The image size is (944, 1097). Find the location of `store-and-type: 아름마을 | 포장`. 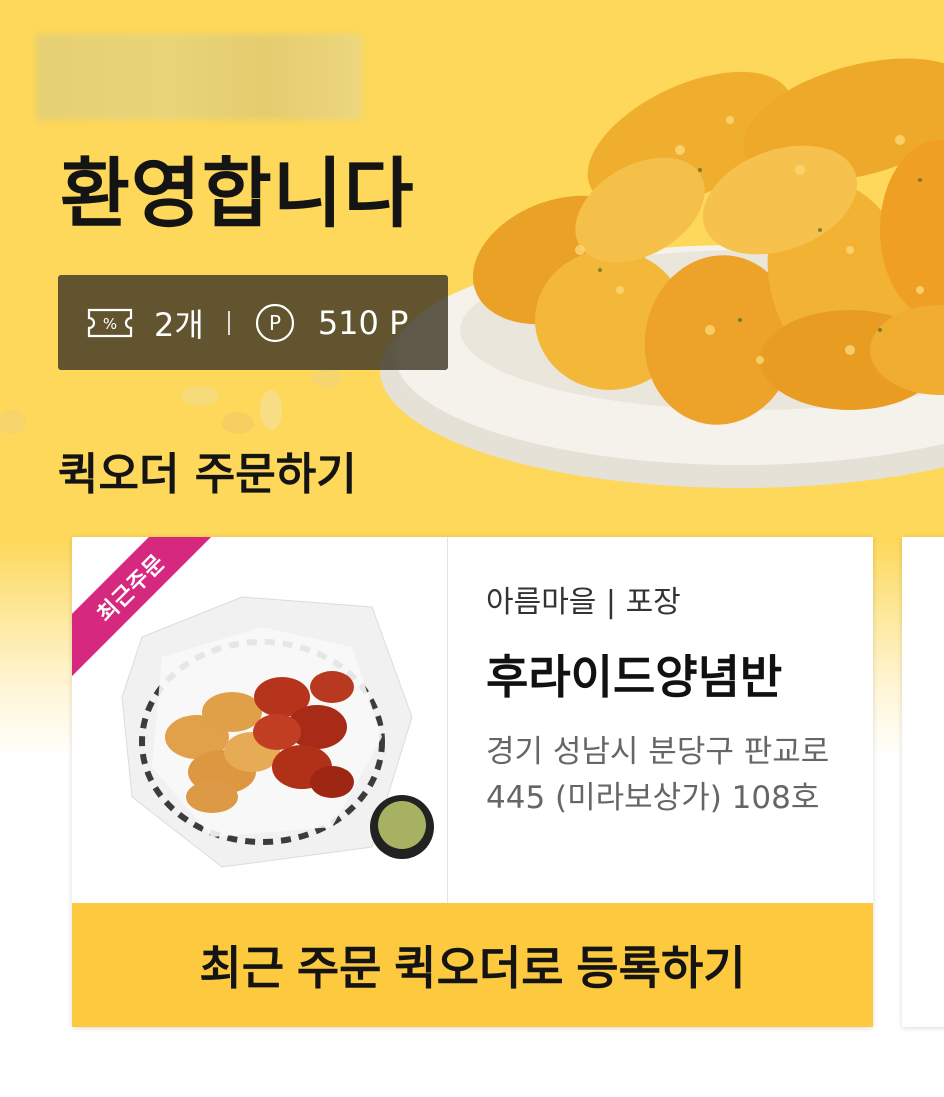

store-and-type: 아름마을 | 포장 is located at coordinates (583, 602).